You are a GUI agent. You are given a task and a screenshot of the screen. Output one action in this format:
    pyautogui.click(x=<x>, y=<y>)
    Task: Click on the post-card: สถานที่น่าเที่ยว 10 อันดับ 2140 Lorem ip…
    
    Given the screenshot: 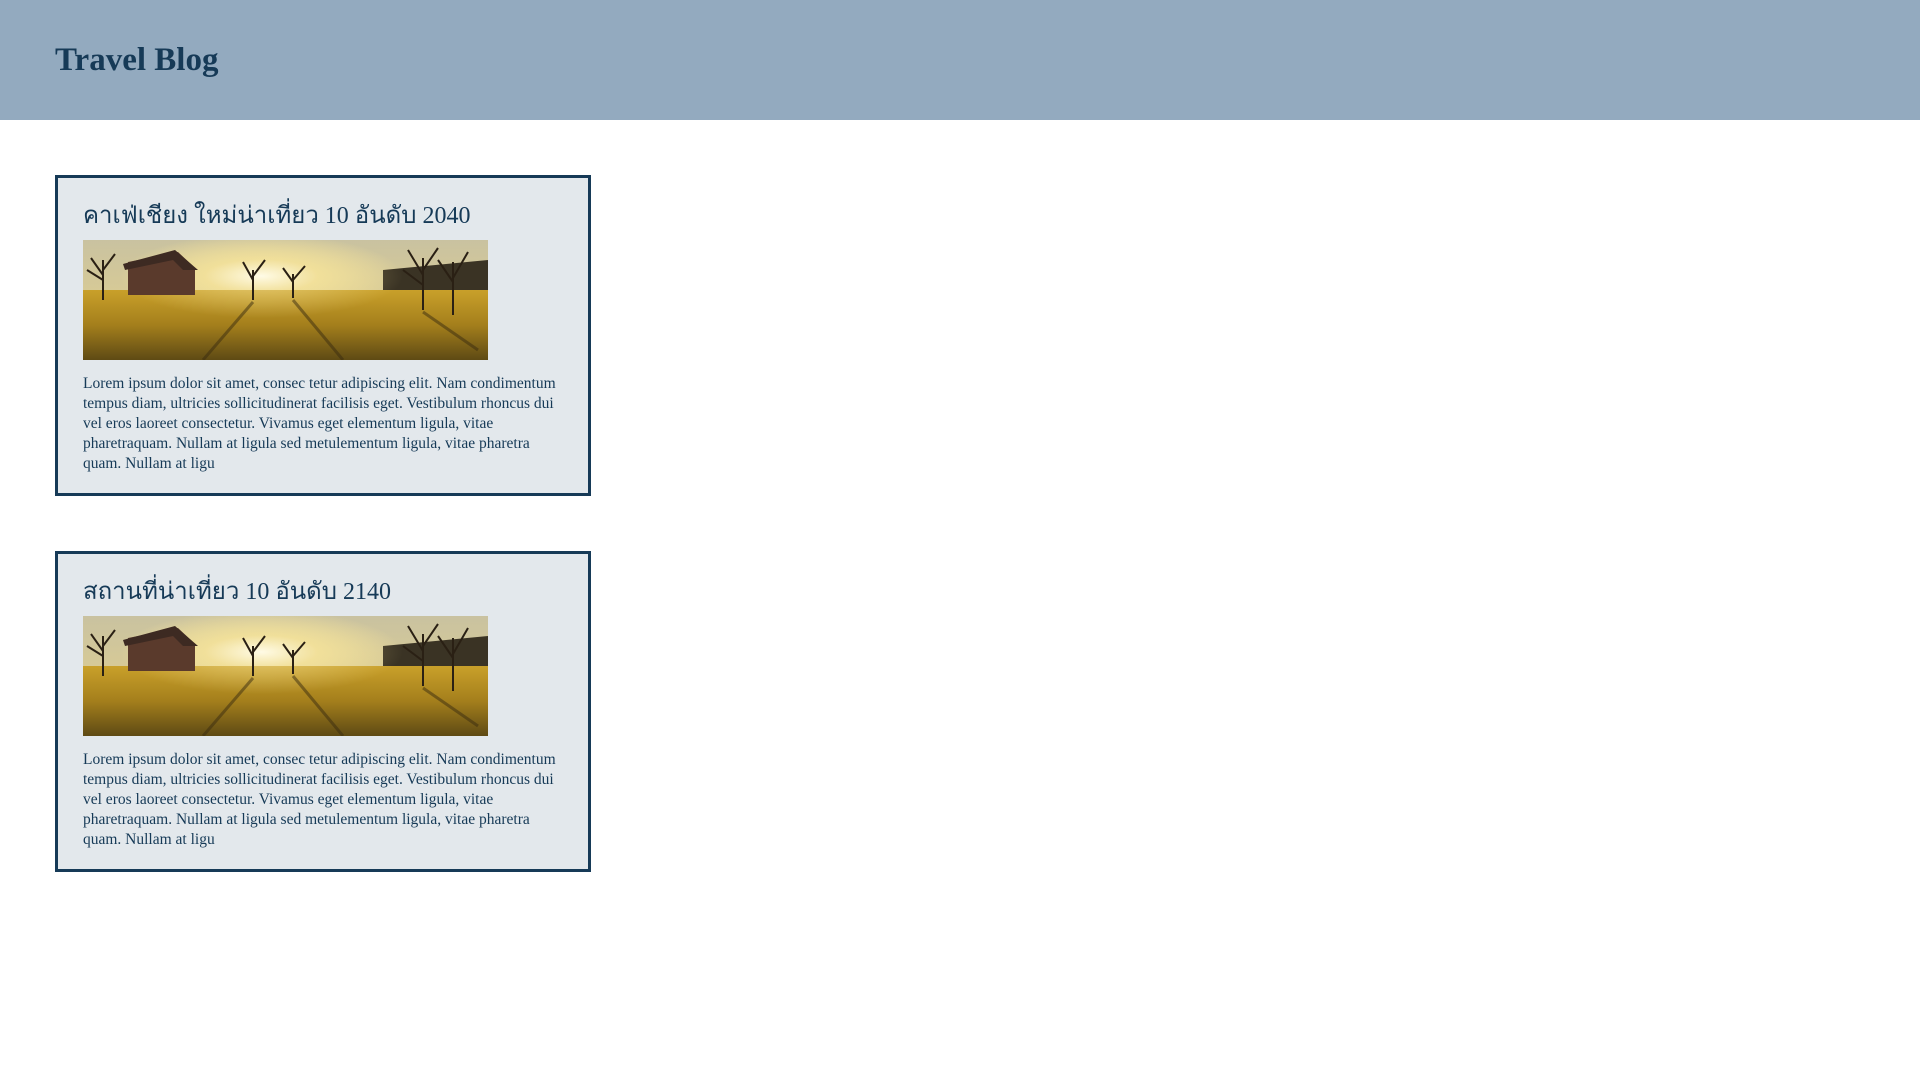 What is the action you would take?
    pyautogui.click(x=323, y=711)
    